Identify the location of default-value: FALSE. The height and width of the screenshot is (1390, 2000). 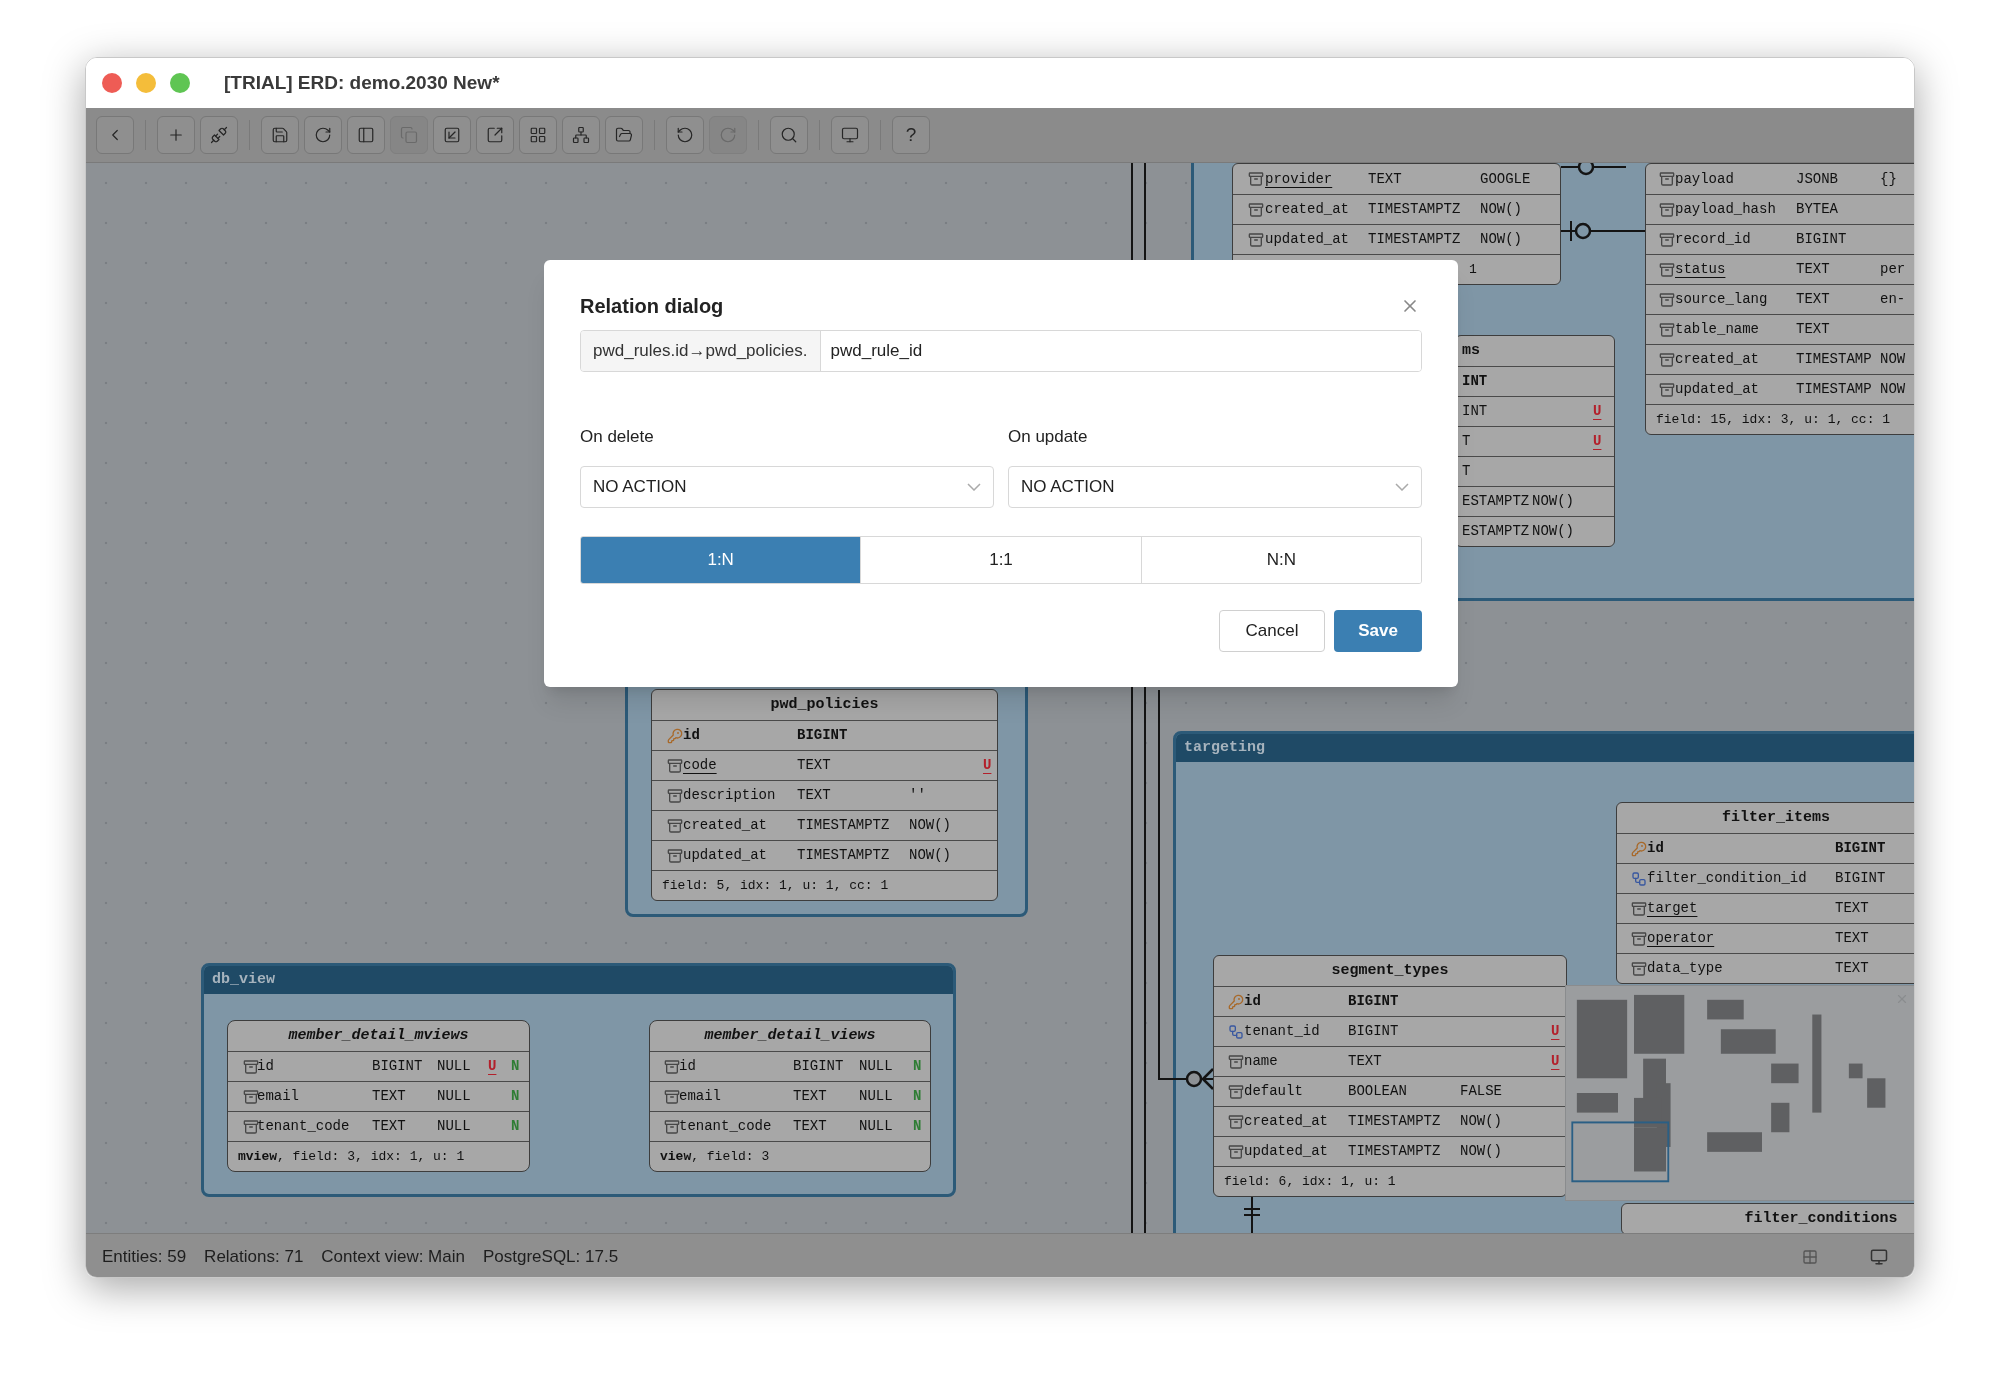
(1481, 1091).